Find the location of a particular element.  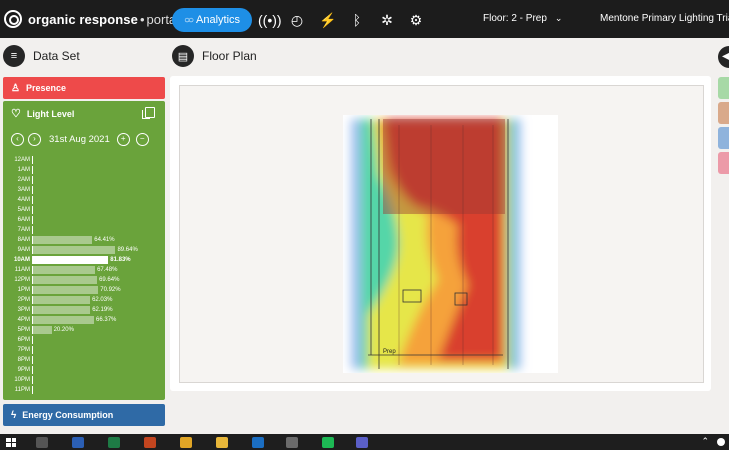

bulb-icon: ♡ is located at coordinates (16, 114).